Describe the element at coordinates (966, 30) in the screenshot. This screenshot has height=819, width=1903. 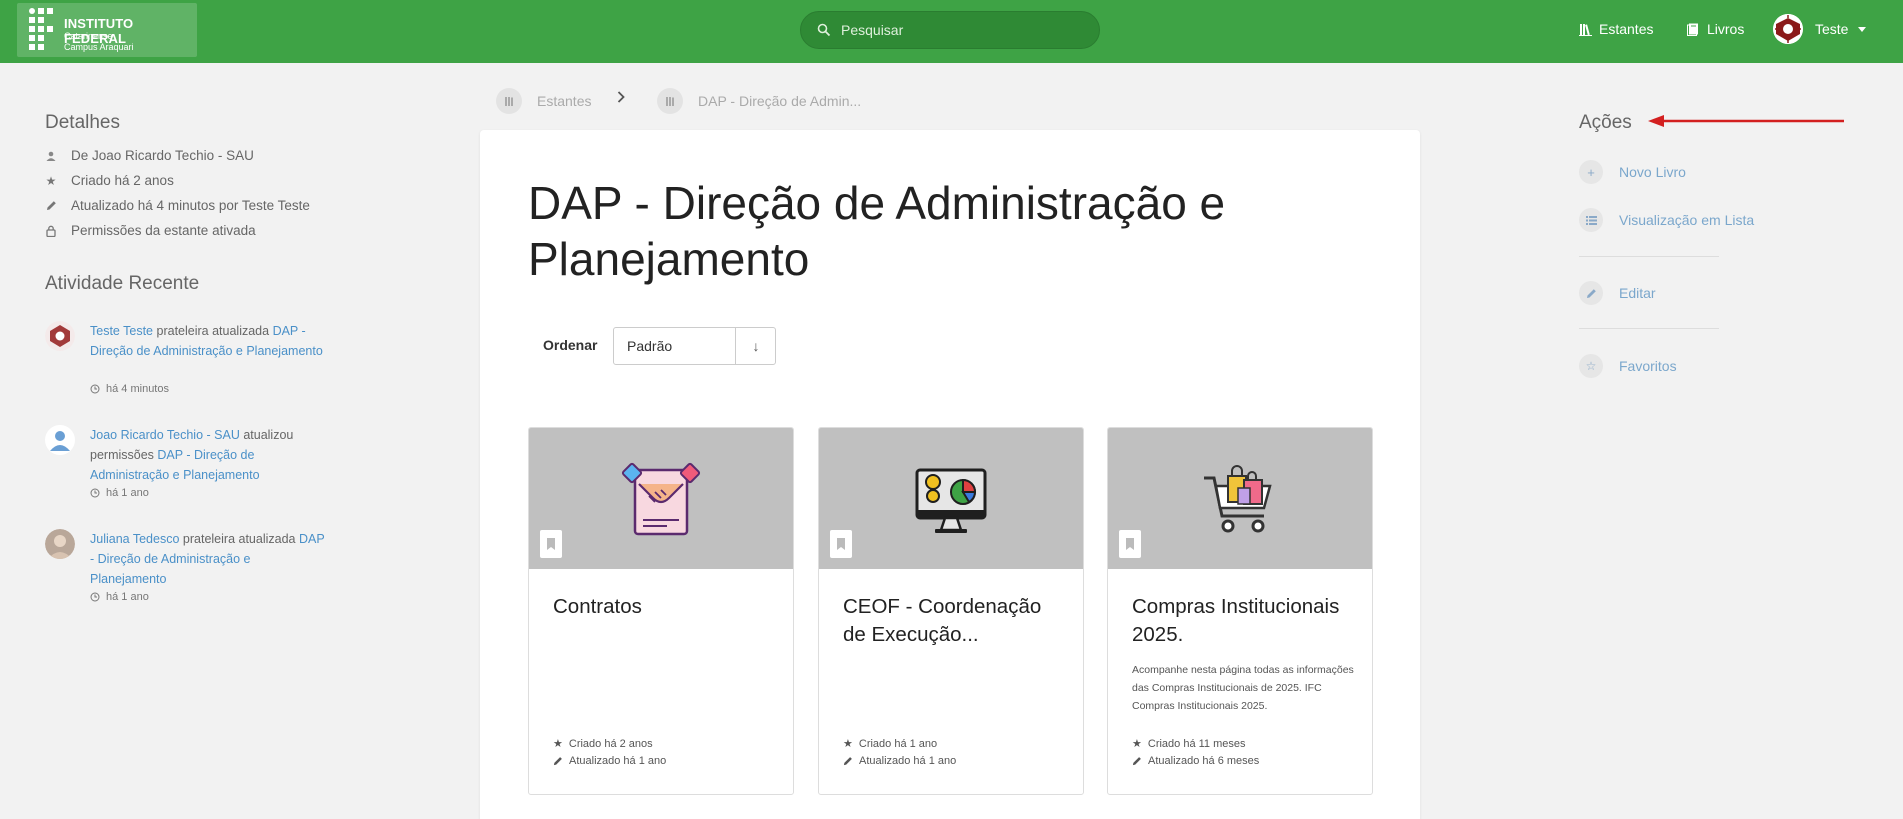
I see `search-input` at that location.